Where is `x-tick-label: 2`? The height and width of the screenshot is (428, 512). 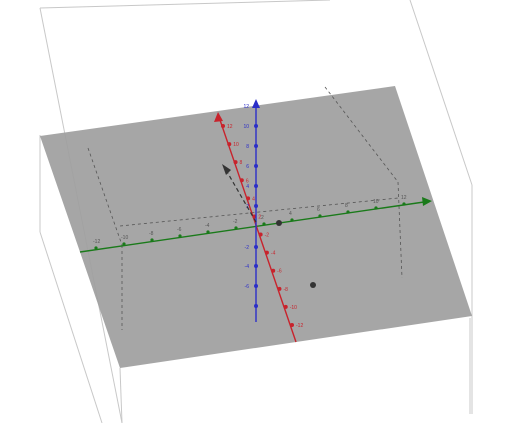
x-tick-label: 2 is located at coordinates (259, 217).